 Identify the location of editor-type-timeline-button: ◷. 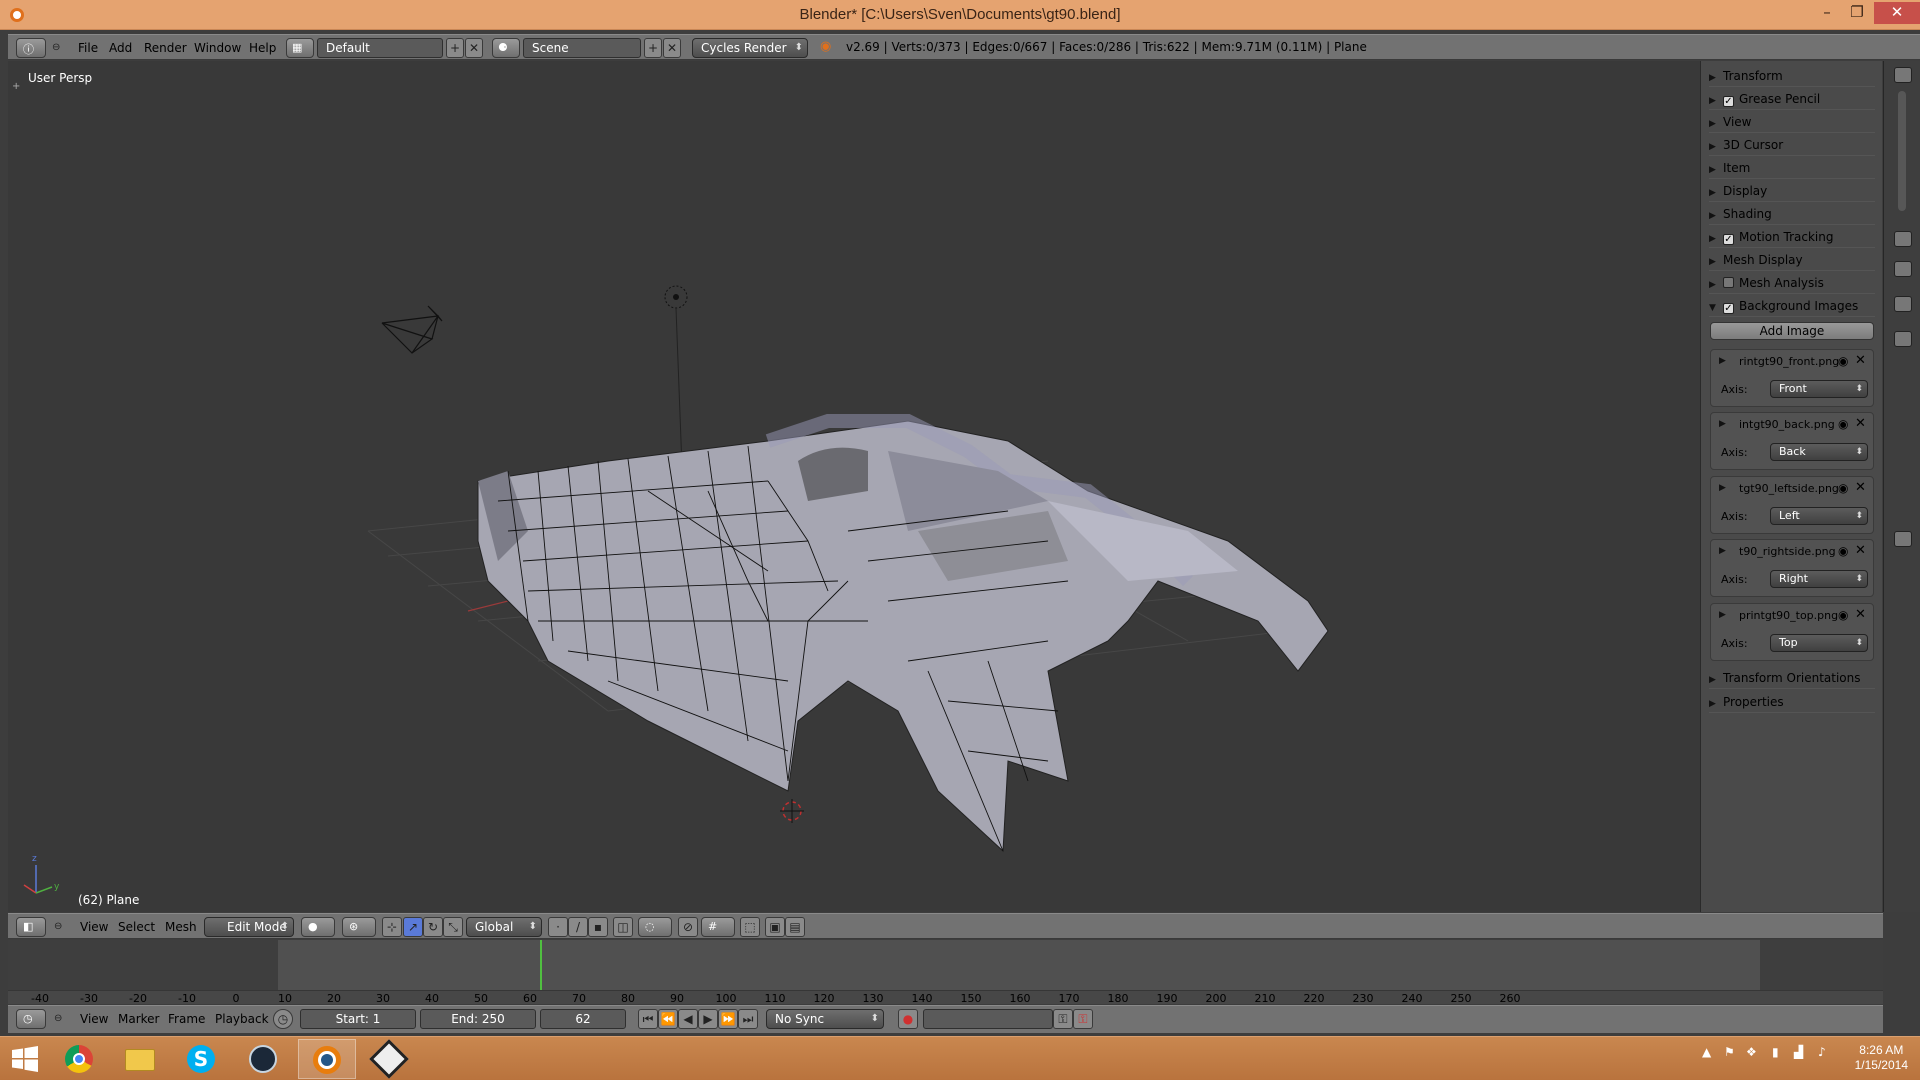
(31, 1019).